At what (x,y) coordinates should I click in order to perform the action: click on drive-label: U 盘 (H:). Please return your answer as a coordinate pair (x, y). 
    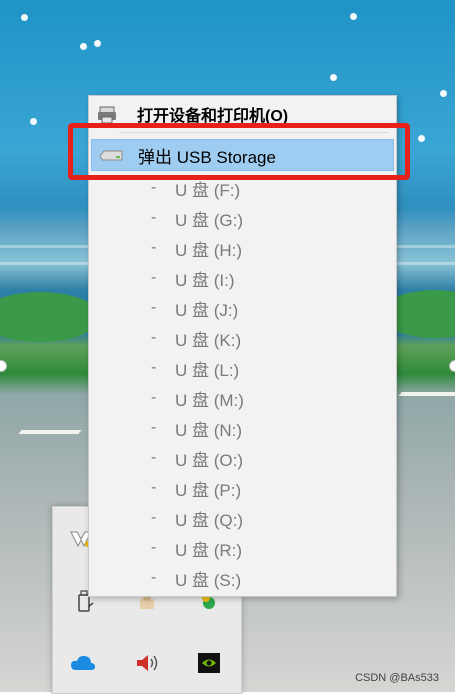
    Looking at the image, I should click on (209, 250).